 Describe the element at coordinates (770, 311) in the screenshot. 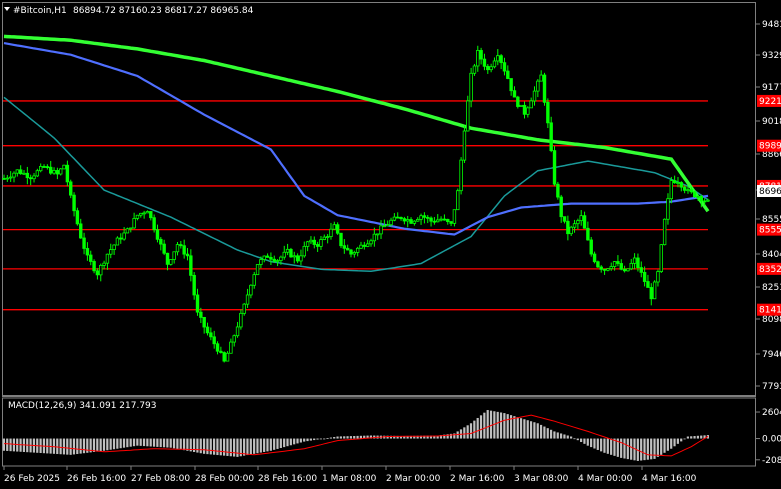

I see `level-label-5: 81412.43` at that location.